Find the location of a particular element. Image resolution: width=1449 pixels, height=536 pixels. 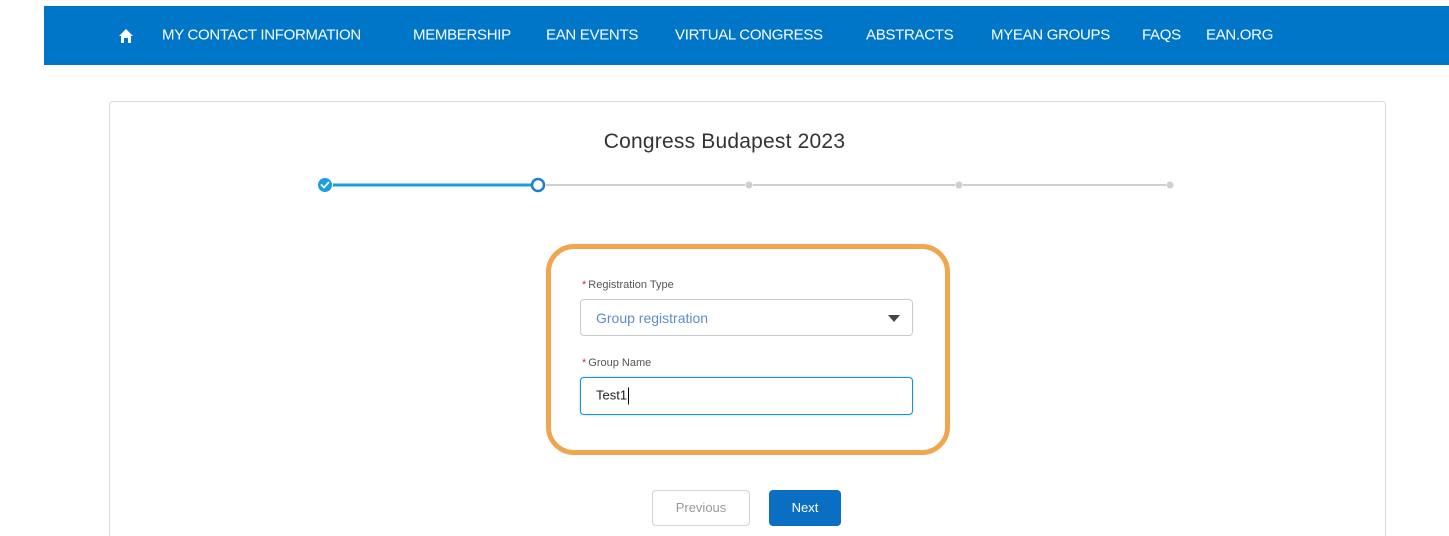

previous-button: Previous is located at coordinates (701, 508).